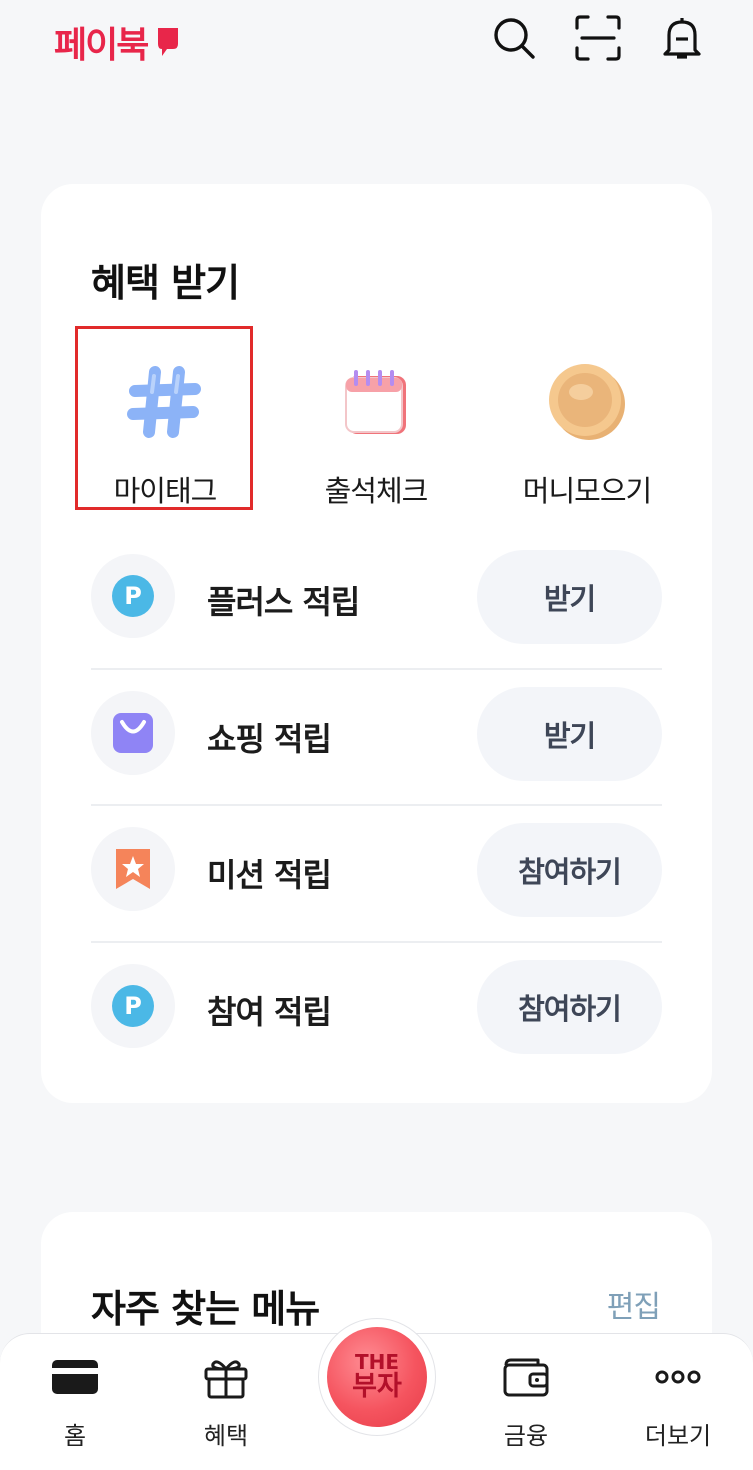 Image resolution: width=753 pixels, height=1470 pixels. What do you see at coordinates (678, 1436) in the screenshot?
I see `tab-label: 더보기` at bounding box center [678, 1436].